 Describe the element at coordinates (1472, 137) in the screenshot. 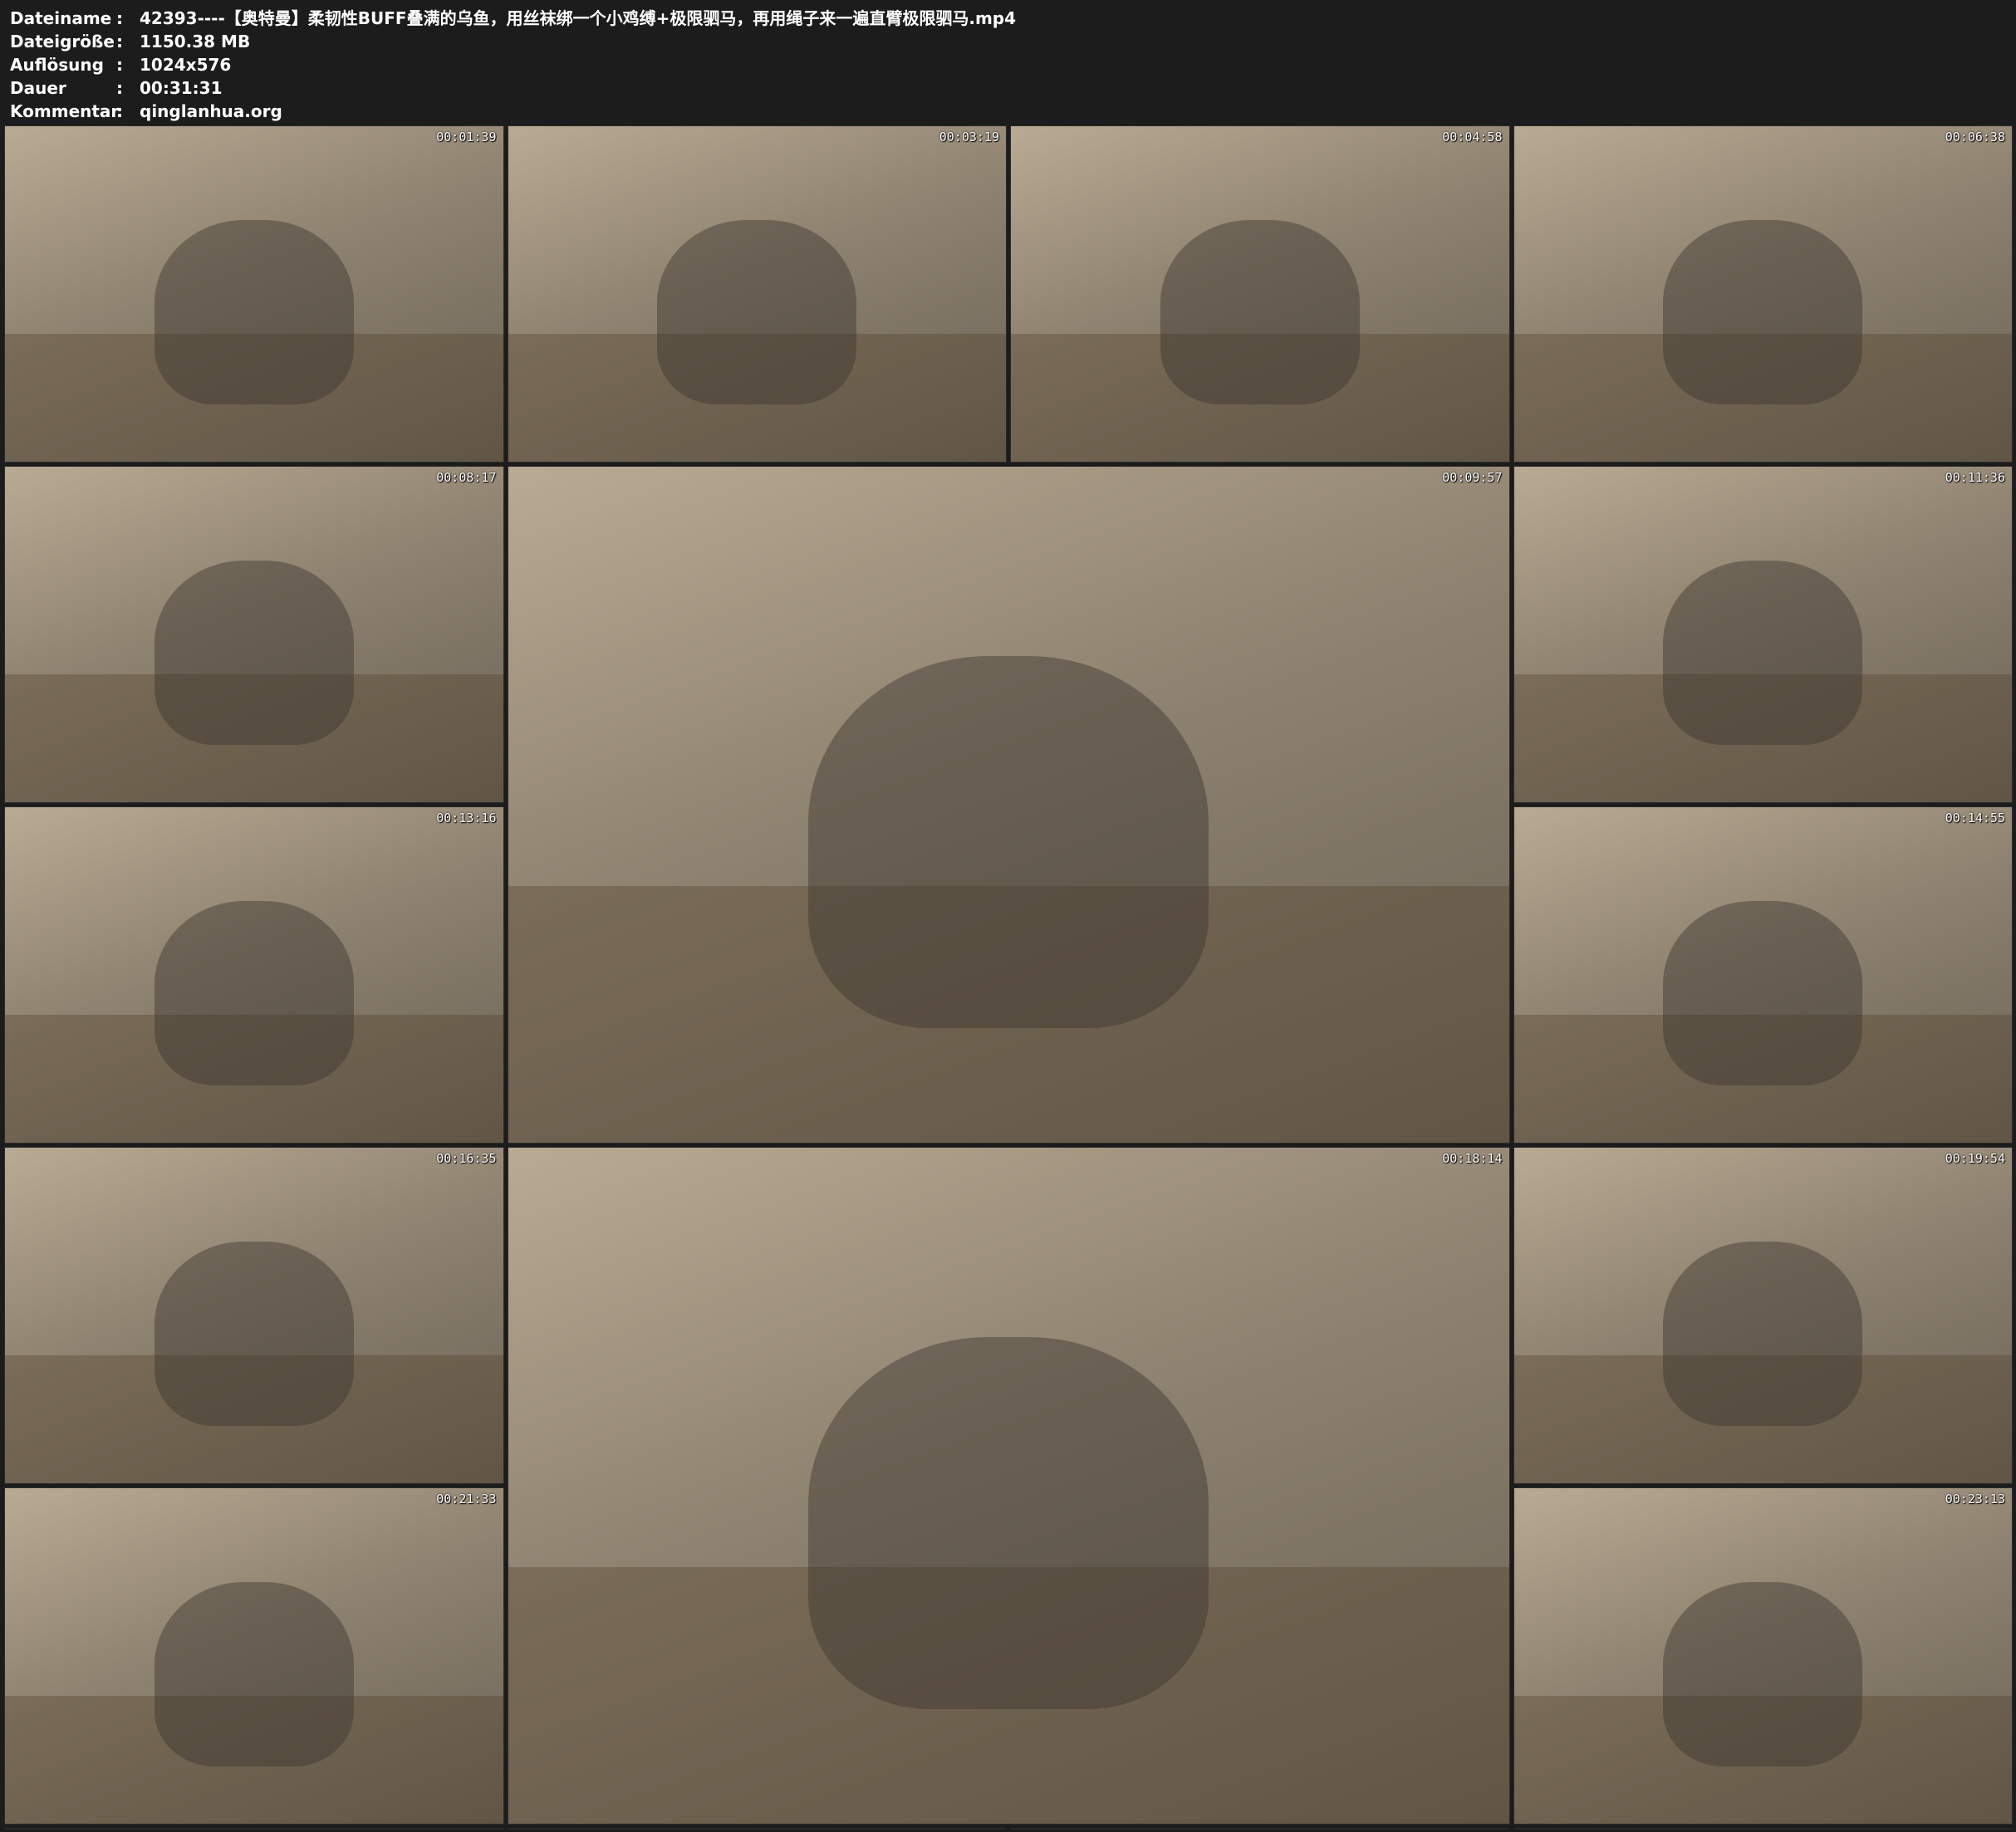

I see `thumbnail-timestamp: 00:04:58` at that location.